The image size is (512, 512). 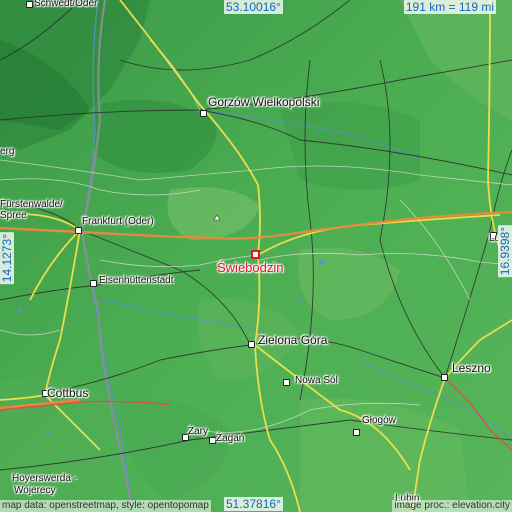 I want to click on target-location-marker, so click(x=255, y=254).